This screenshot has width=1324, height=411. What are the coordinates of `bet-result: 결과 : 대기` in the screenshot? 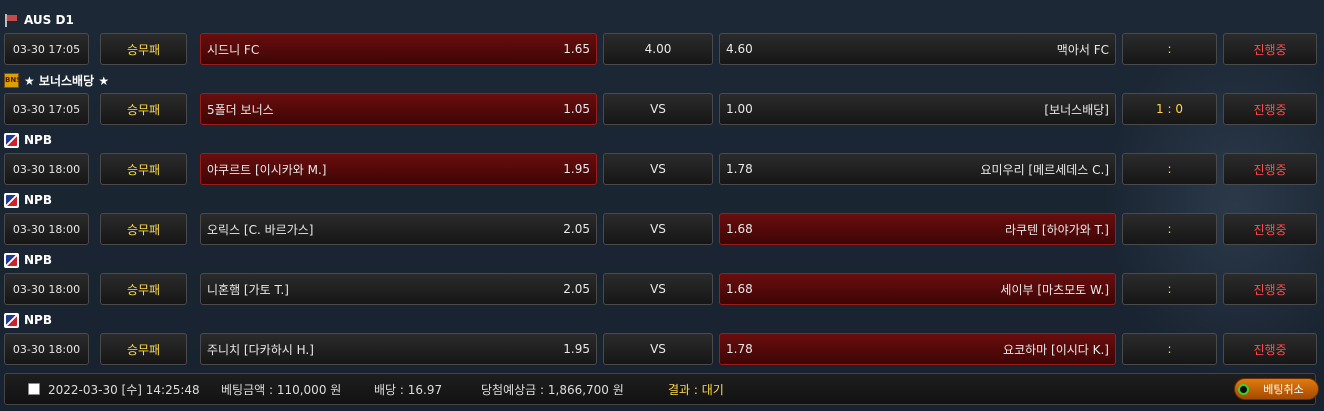 It's located at (696, 389).